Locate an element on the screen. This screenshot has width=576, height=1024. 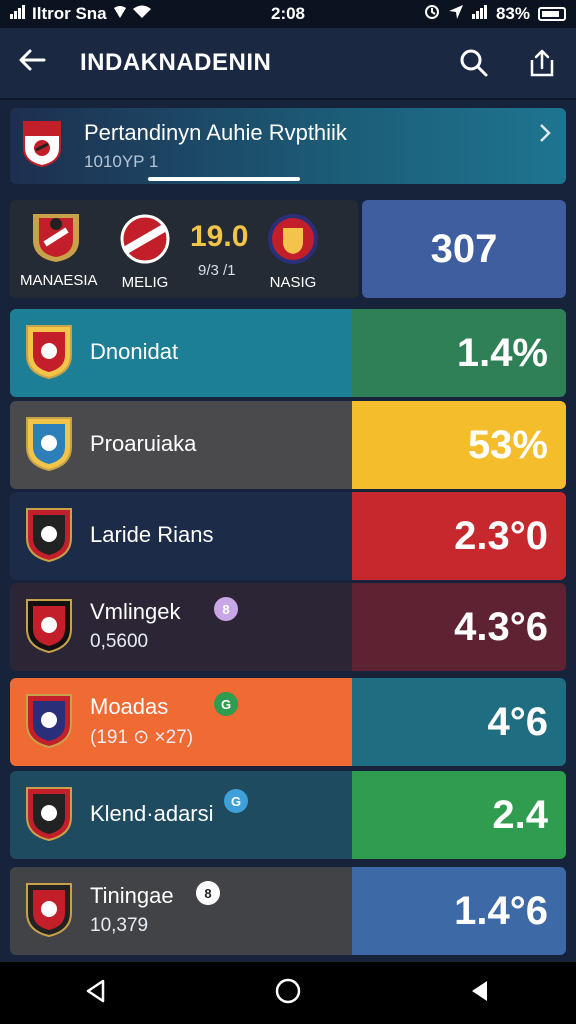
team-name: Vmlingek is located at coordinates (135, 611).